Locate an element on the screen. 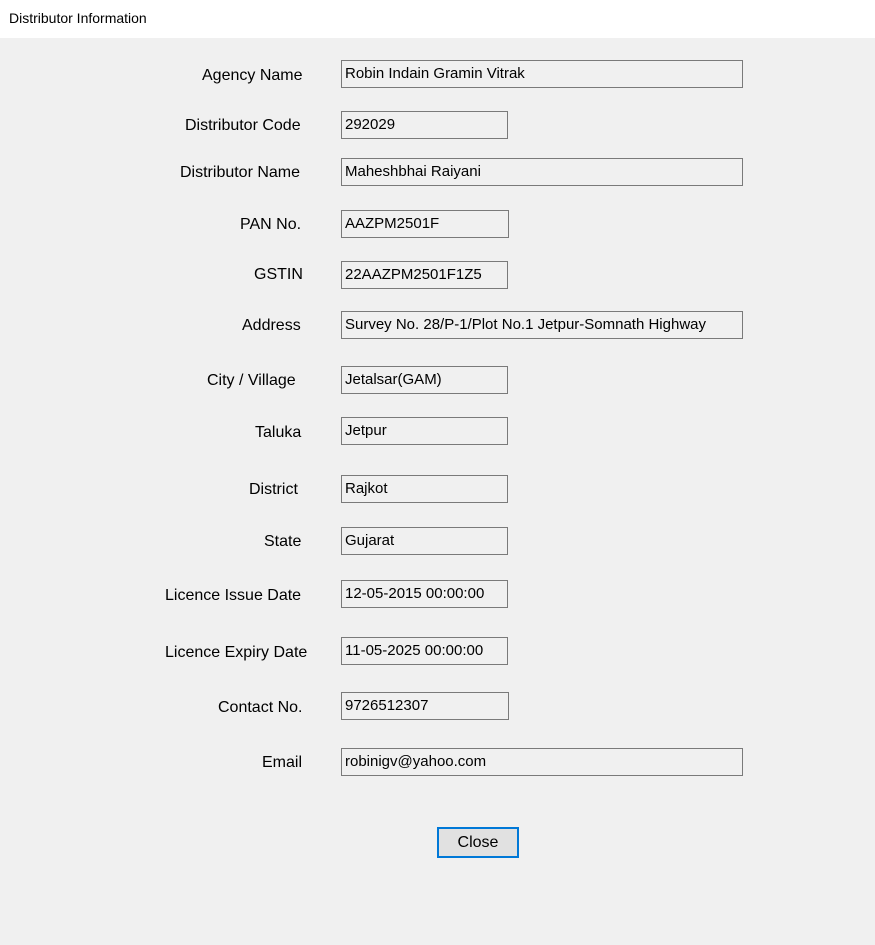 The width and height of the screenshot is (875, 945). city-village-field: Jetalsar(GAM) is located at coordinates (424, 380).